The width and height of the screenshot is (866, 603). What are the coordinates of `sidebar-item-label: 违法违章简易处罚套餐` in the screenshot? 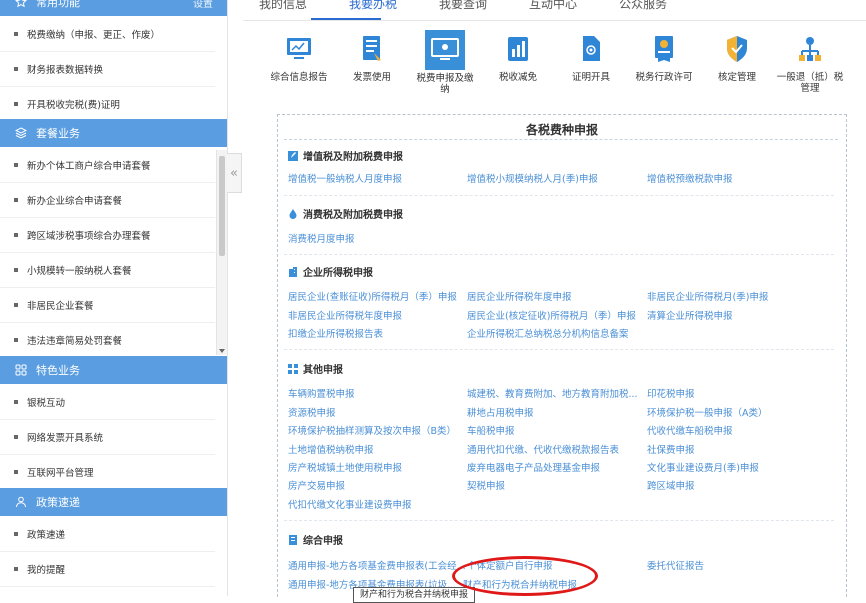 It's located at (75, 341).